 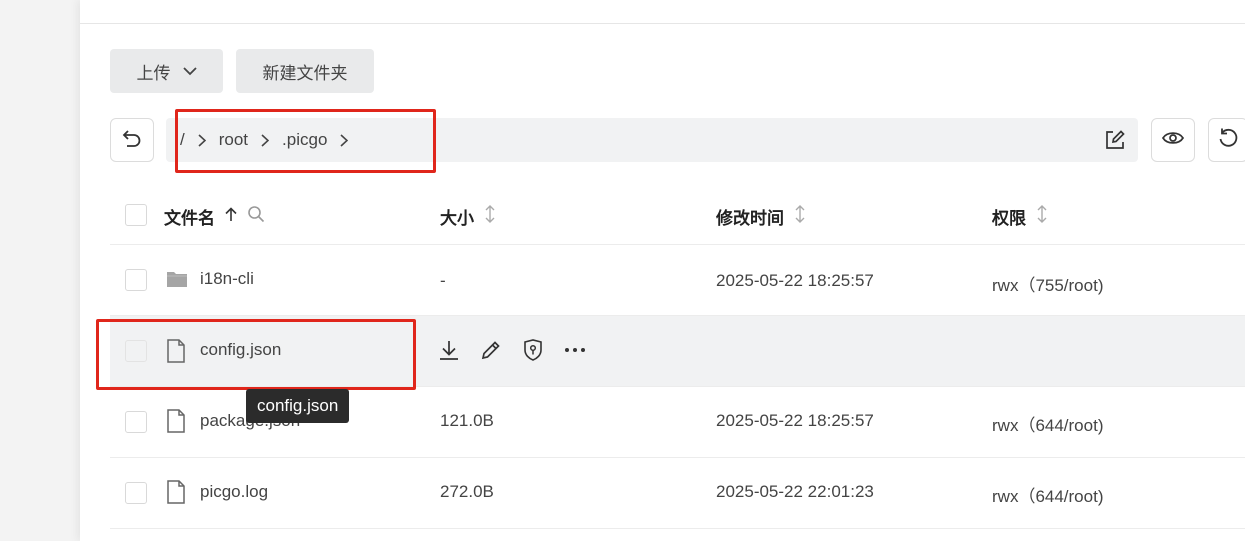 I want to click on view-toggle-button, so click(x=1173, y=140).